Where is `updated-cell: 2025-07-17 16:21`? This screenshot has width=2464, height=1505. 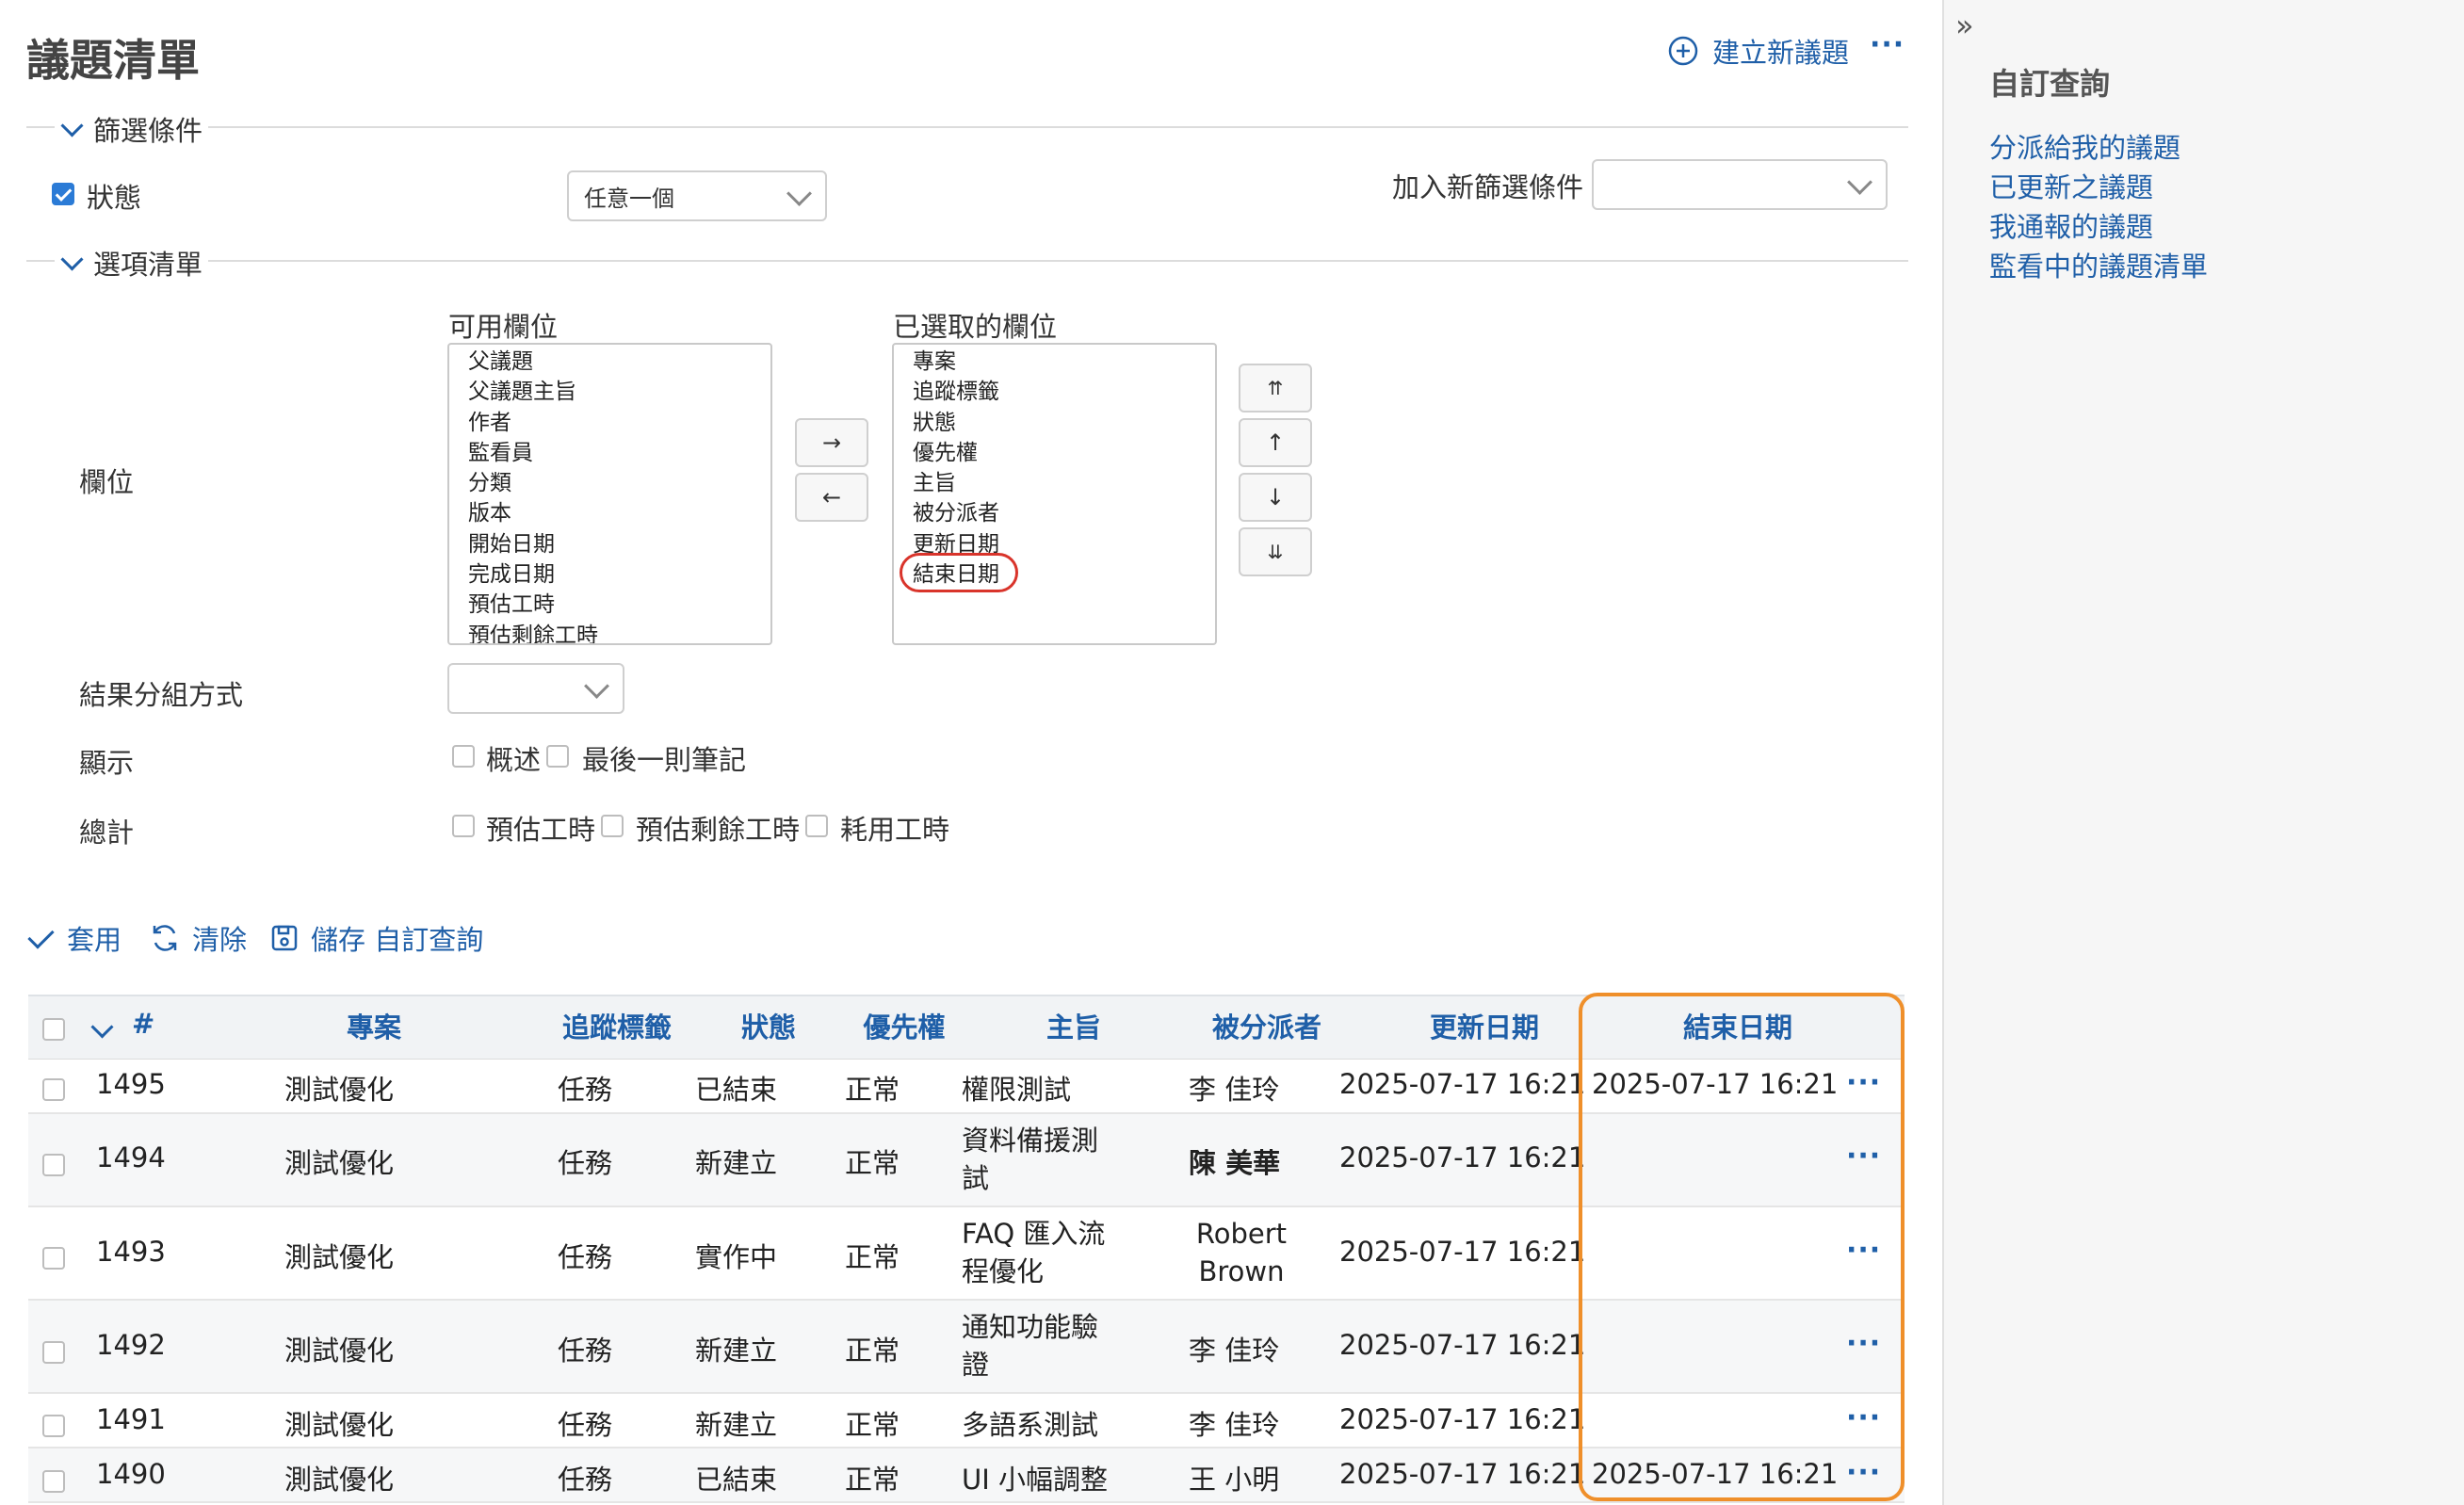
updated-cell: 2025-07-17 16:21 is located at coordinates (1462, 1157).